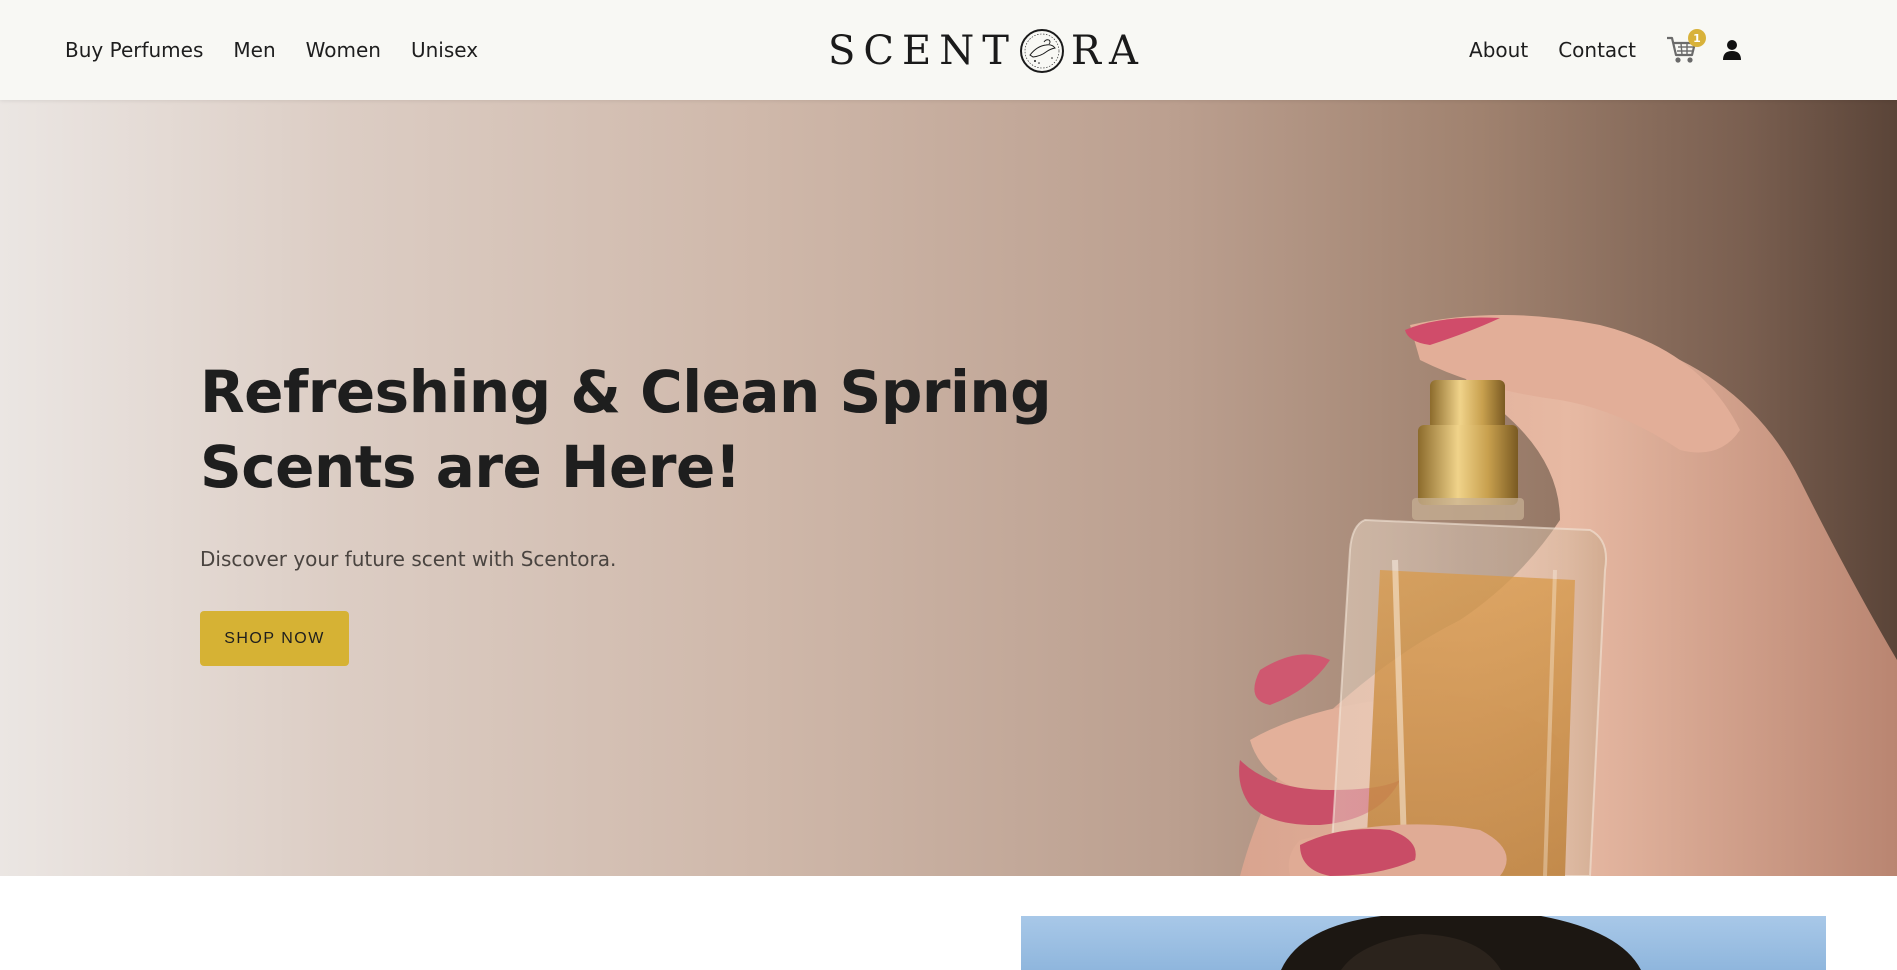 The width and height of the screenshot is (1897, 970). I want to click on logo-emblem-icon, so click(1041, 51).